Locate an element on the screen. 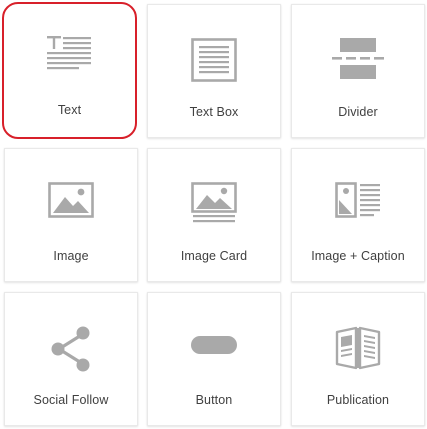 Image resolution: width=427 pixels, height=429 pixels. button-icon is located at coordinates (214, 338).